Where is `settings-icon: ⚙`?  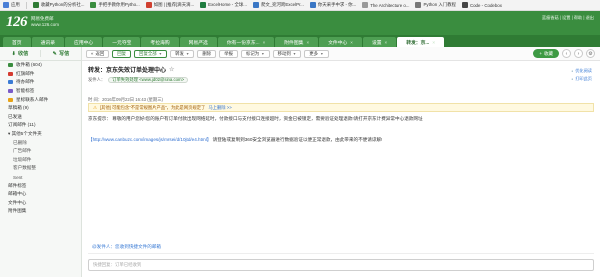
settings-icon: ⚙ is located at coordinates (590, 53).